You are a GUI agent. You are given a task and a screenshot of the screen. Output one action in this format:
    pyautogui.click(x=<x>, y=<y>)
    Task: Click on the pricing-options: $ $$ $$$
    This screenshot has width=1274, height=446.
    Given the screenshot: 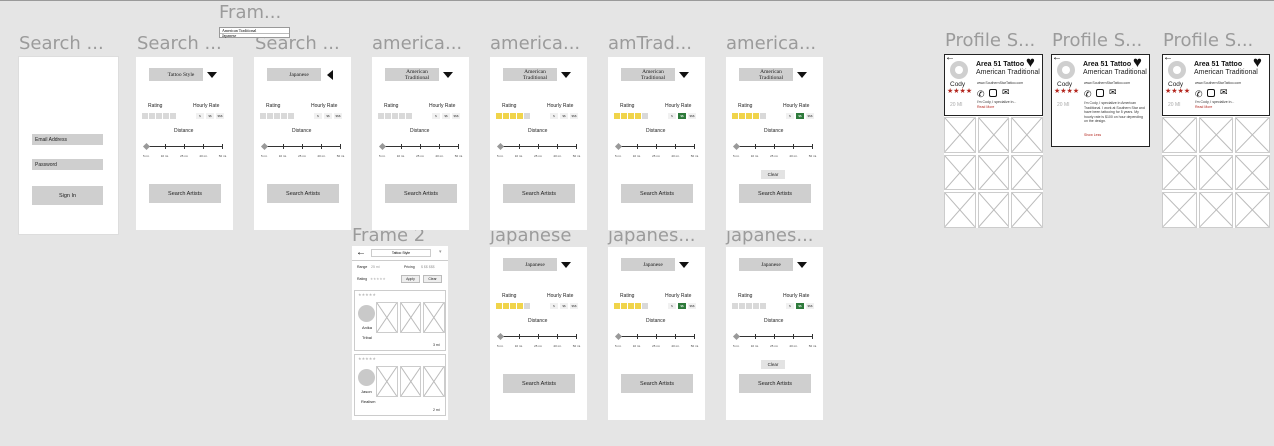 What is the action you would take?
    pyautogui.click(x=428, y=267)
    